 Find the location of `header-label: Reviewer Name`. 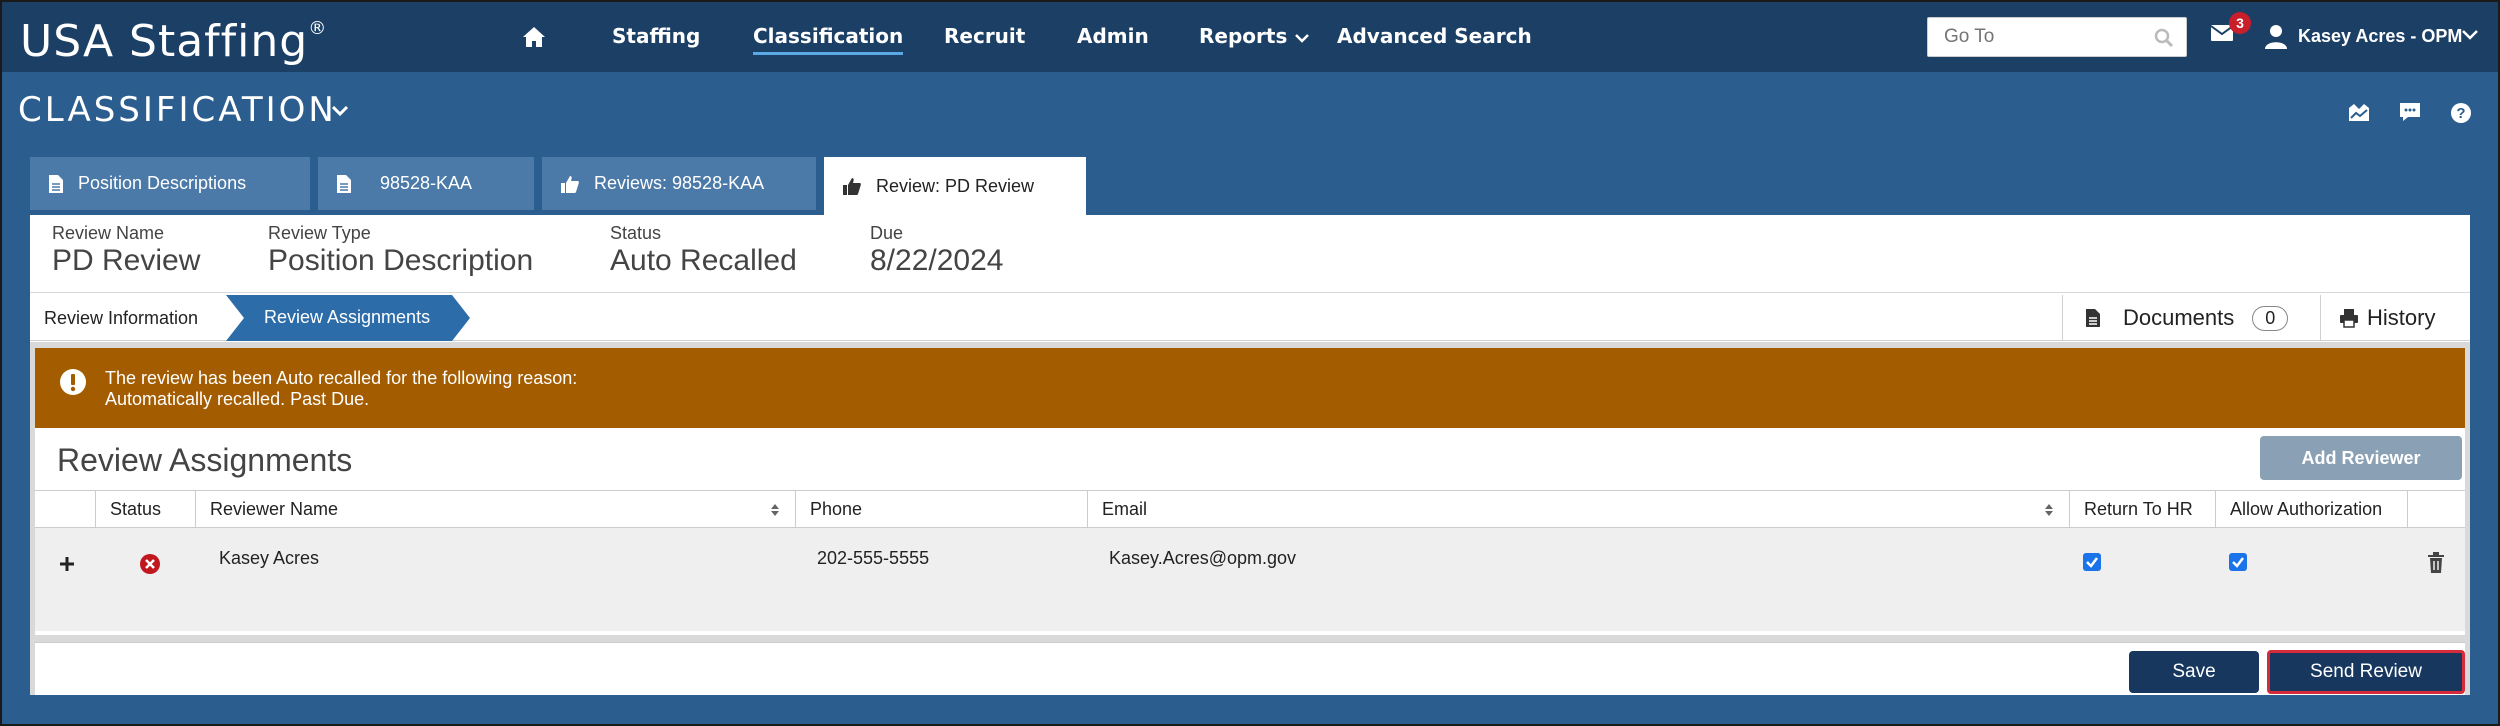

header-label: Reviewer Name is located at coordinates (274, 509).